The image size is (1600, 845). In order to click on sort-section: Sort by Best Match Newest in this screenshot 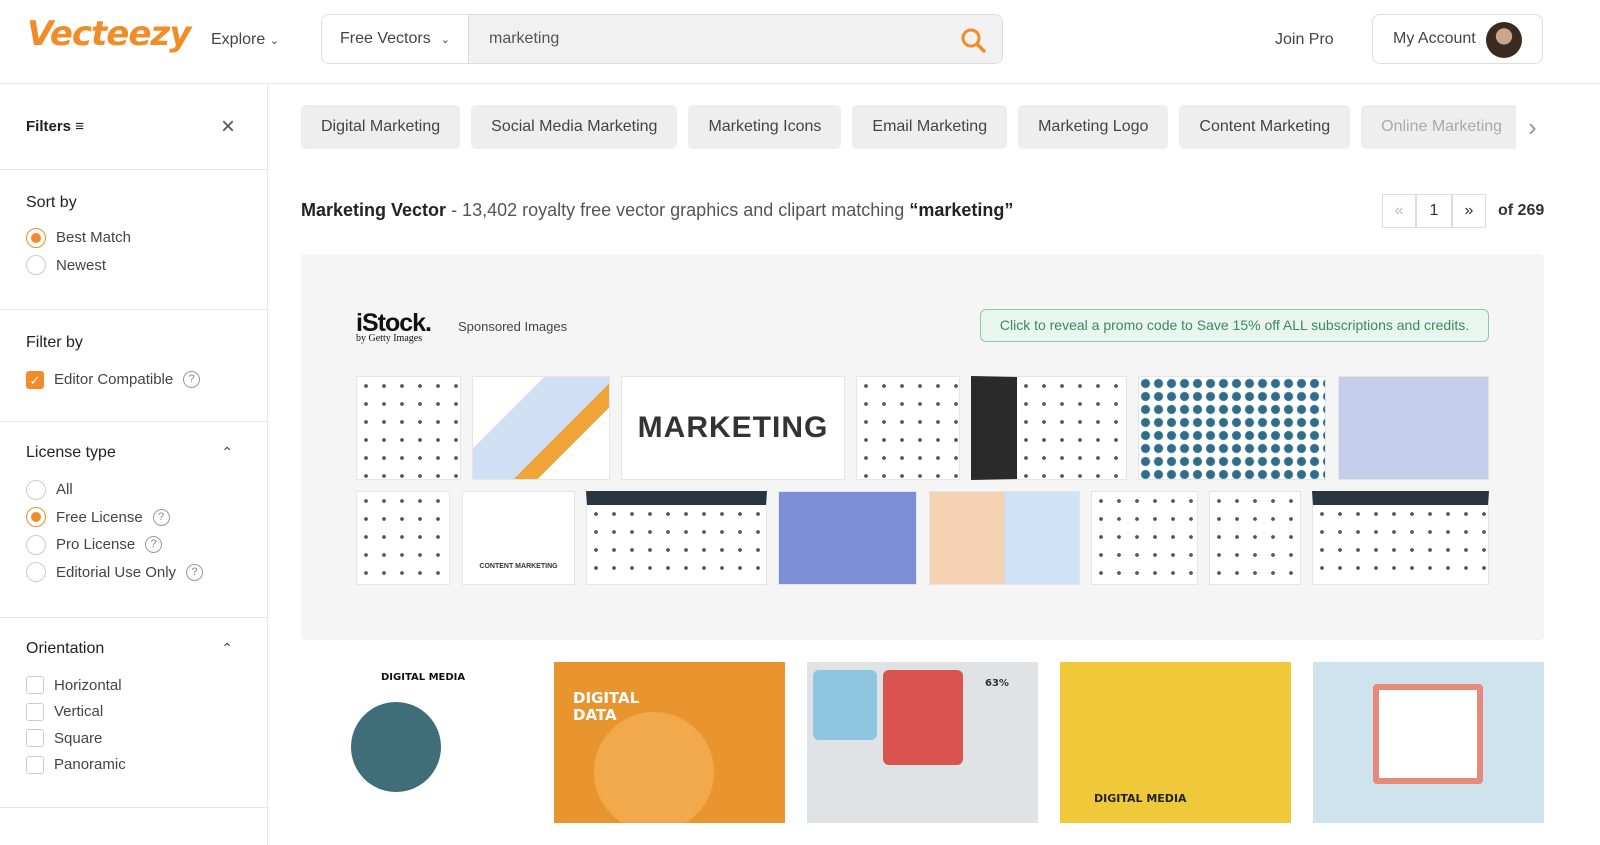, I will do `click(133, 240)`.